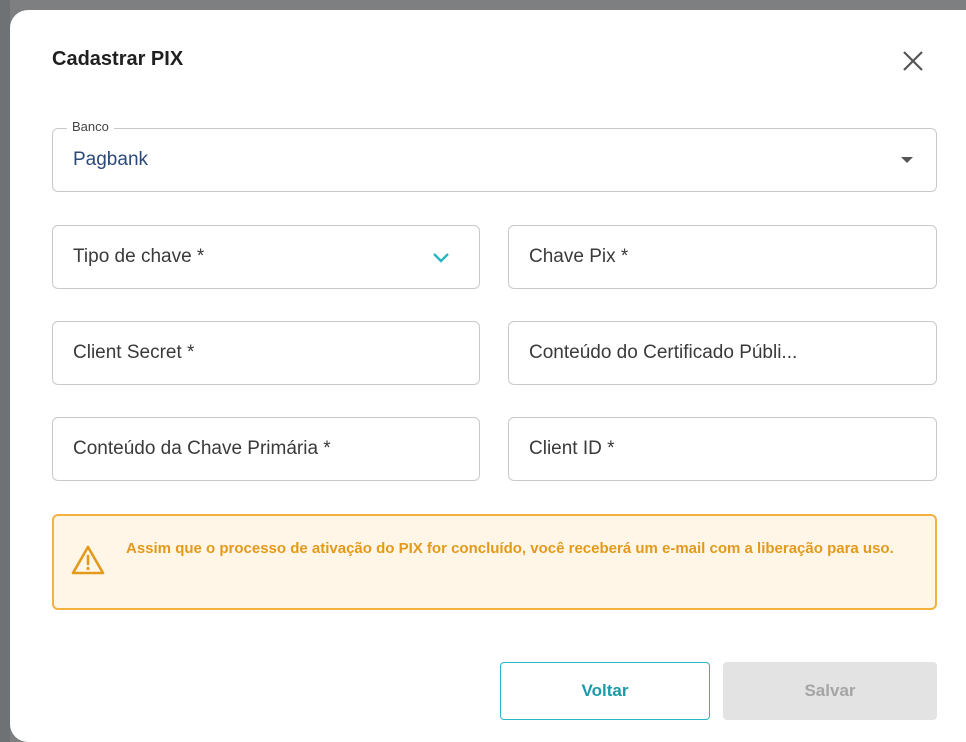  I want to click on chave-primaria-placeholder: Conteúdo da Chave Primária *, so click(202, 448).